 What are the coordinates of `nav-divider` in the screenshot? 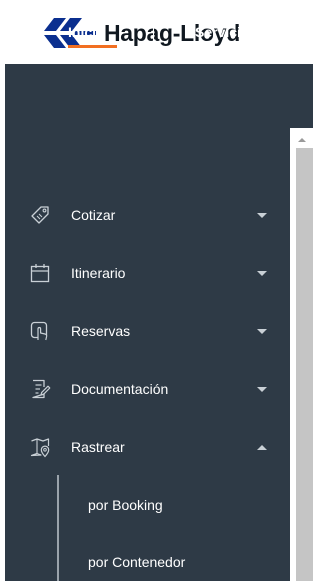 It's located at (153, 32).